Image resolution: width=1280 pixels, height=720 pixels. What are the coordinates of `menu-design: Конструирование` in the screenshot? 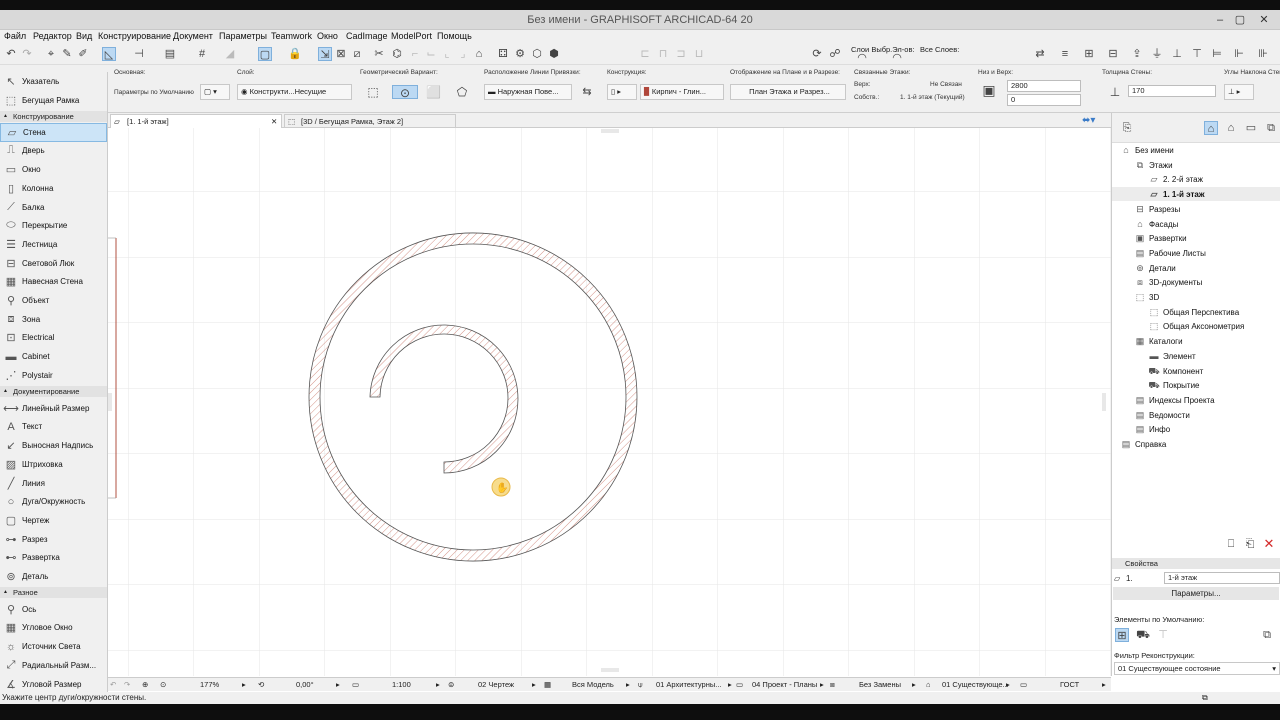 It's located at (134, 36).